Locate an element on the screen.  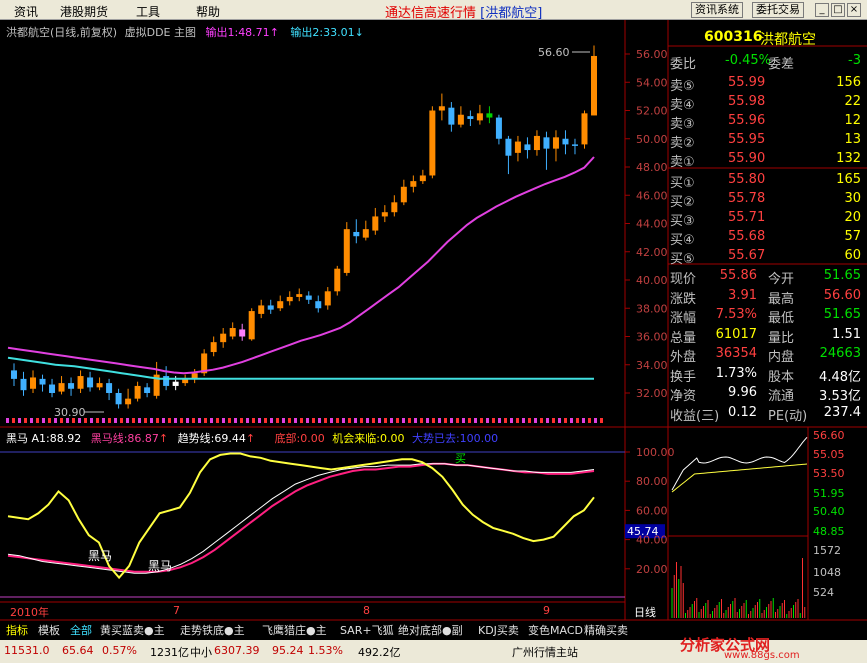
quote-price: 55.95 is located at coordinates (747, 139).